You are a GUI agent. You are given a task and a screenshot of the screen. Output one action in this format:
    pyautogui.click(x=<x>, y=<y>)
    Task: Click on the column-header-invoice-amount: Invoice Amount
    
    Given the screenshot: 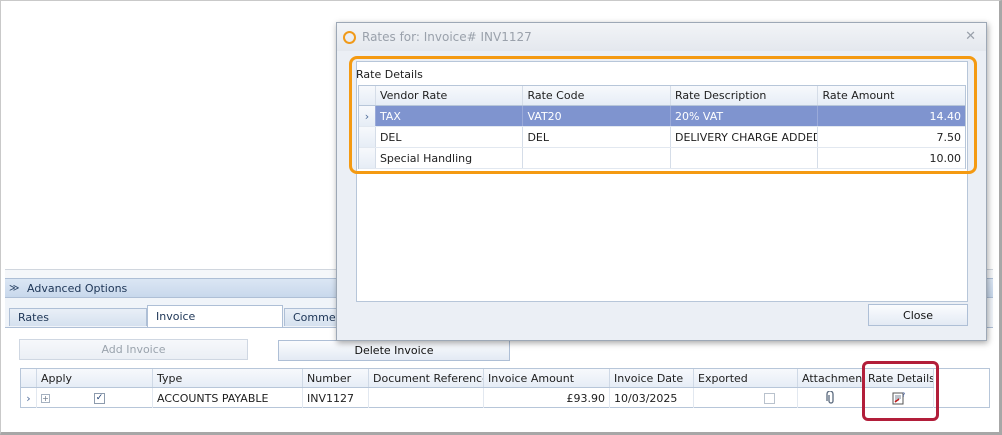 What is the action you would take?
    pyautogui.click(x=547, y=378)
    